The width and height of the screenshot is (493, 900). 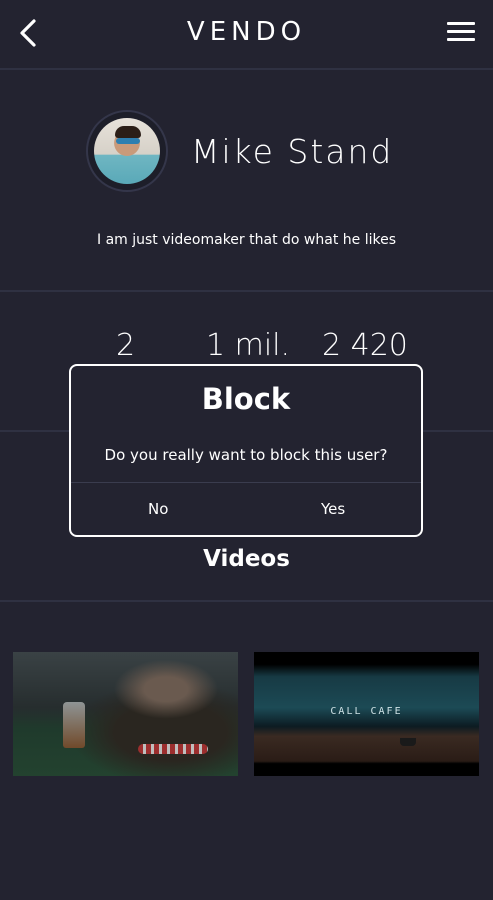 I want to click on stat-value: 2, so click(x=126, y=345).